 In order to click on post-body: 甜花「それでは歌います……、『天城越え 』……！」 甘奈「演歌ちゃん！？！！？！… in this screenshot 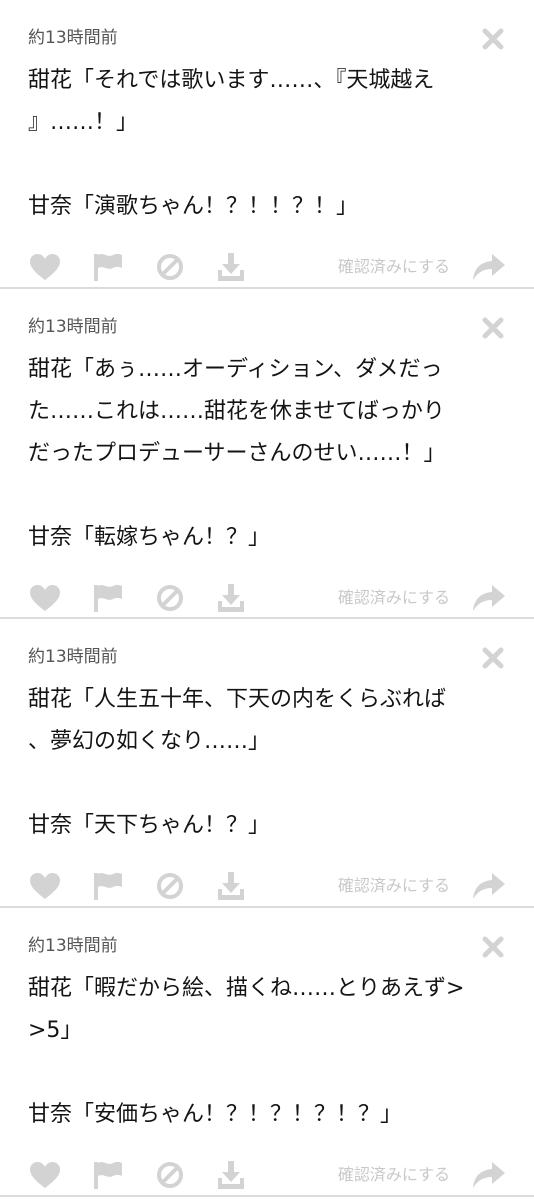, I will do `click(231, 143)`.